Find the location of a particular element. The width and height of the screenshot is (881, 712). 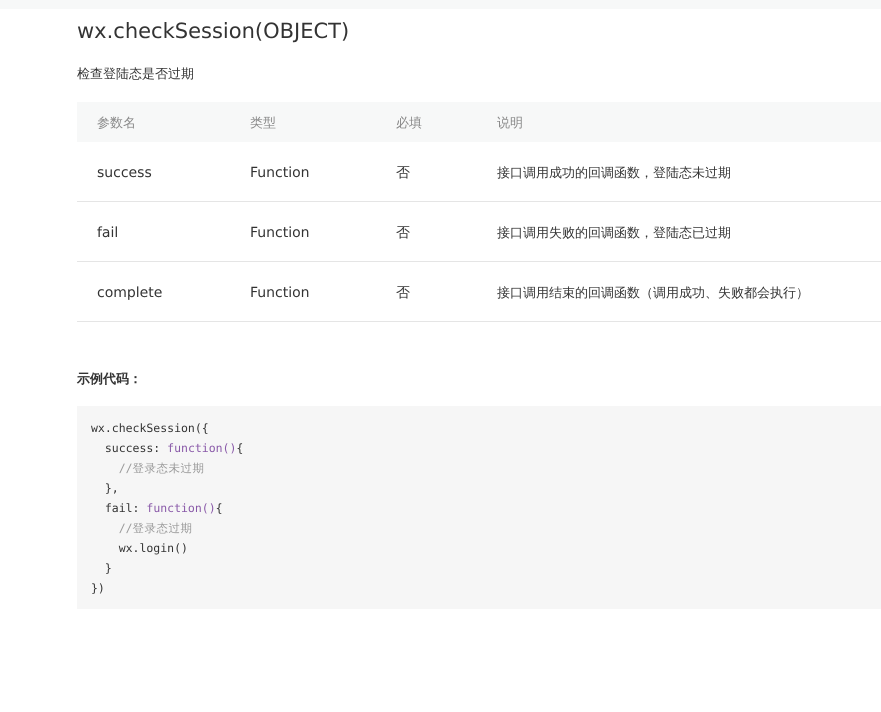

code-line: }) is located at coordinates (98, 588).